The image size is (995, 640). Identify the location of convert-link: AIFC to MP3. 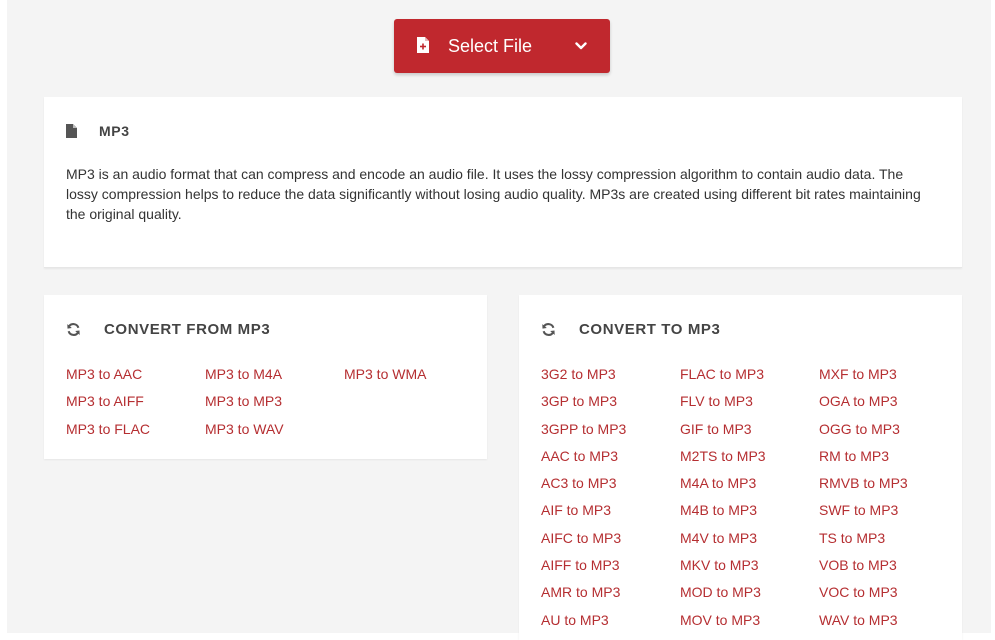
(610, 541).